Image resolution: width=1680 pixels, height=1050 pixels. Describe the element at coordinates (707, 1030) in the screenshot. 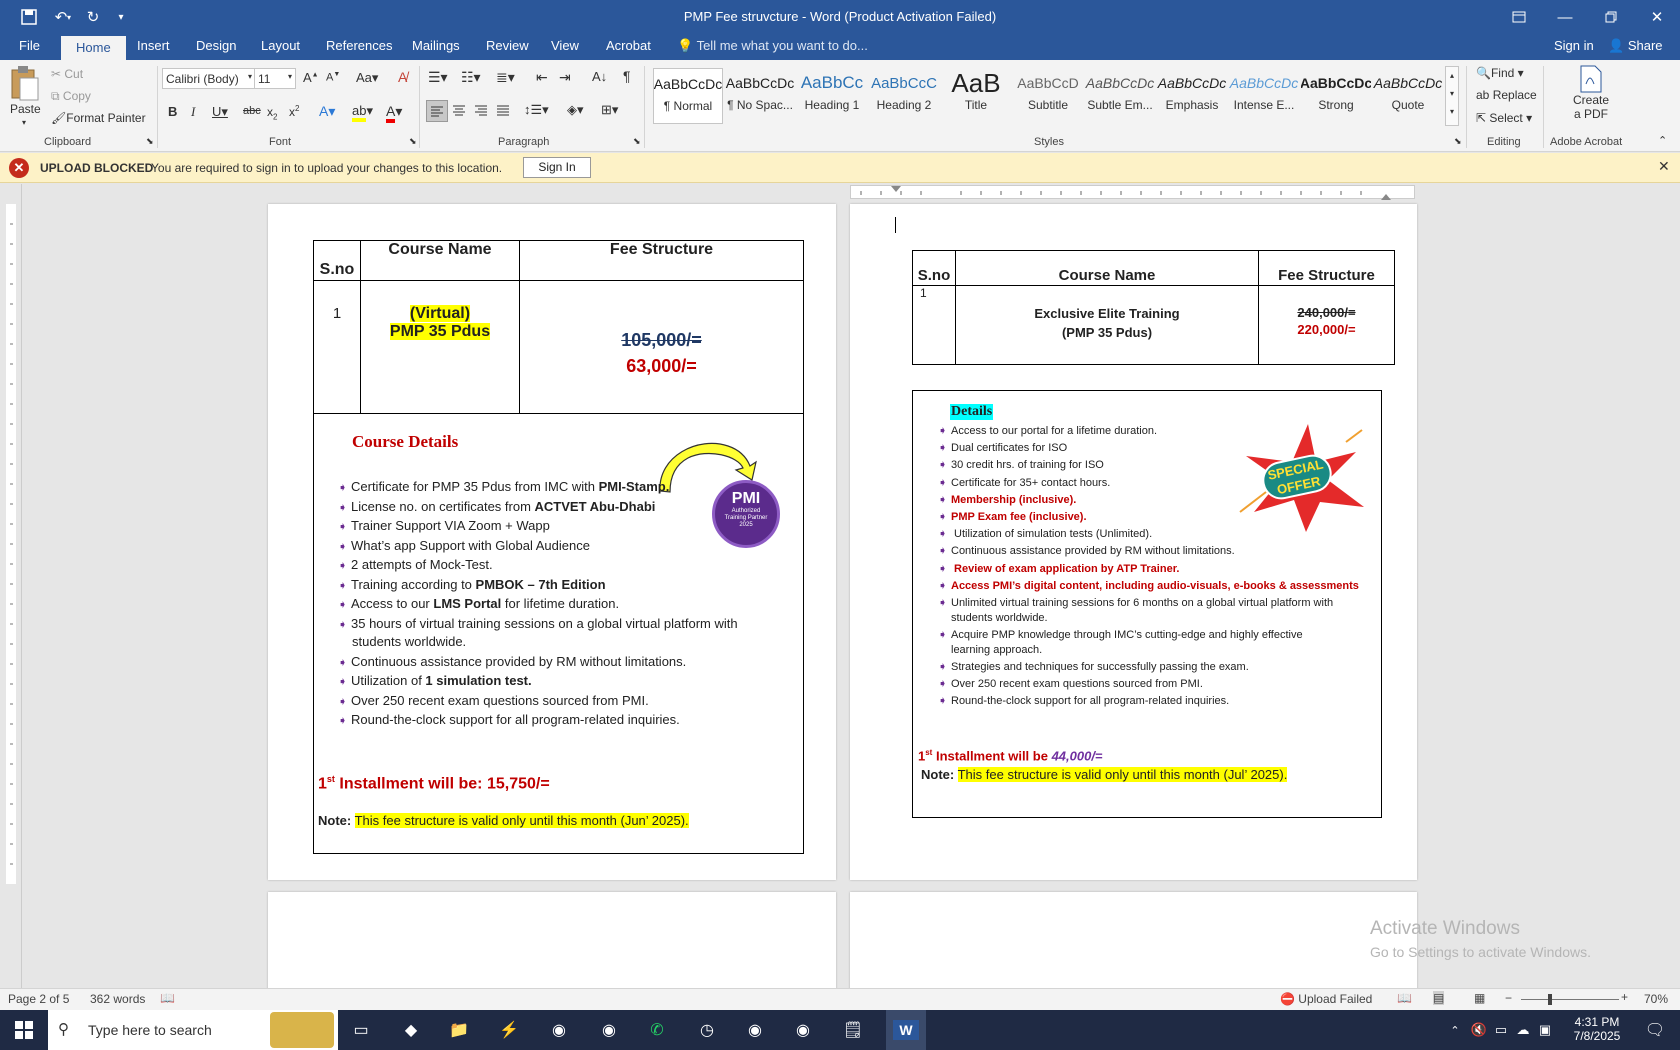

I see `clock-app-icon: ◷` at that location.